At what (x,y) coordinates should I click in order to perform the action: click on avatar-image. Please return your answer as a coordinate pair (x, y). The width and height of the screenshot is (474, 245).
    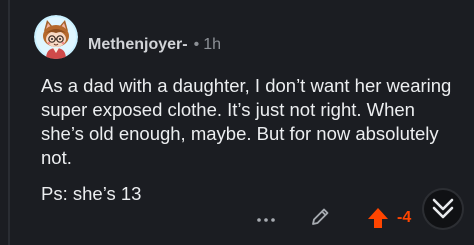
    Looking at the image, I should click on (56, 37).